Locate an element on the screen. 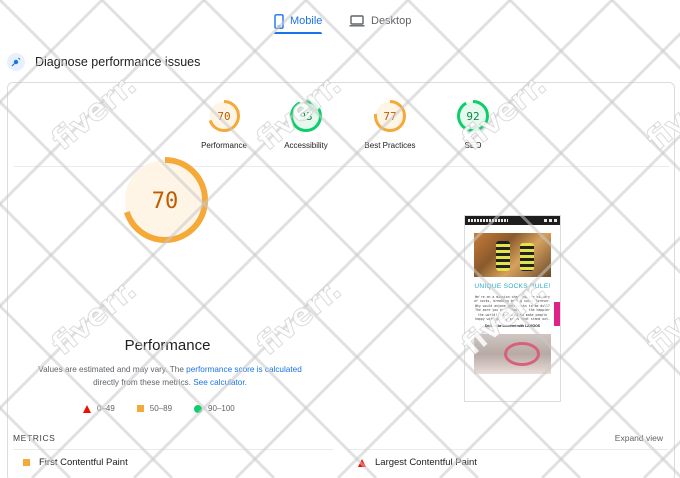 The height and width of the screenshot is (478, 680). gauge-seo: 92 SEO is located at coordinates (473, 124).